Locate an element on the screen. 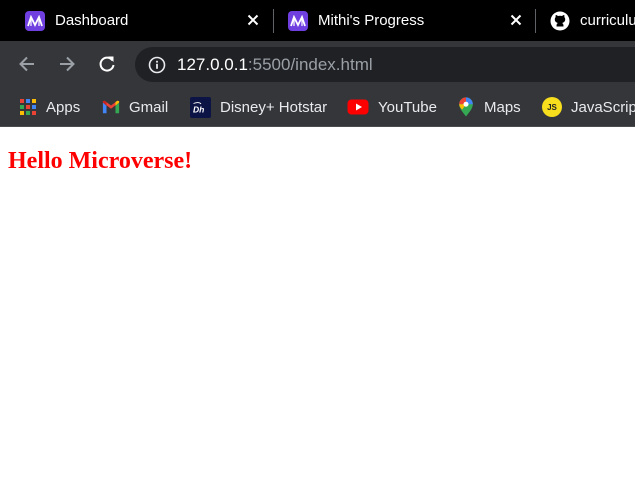  url-host: 127.0.0.1 is located at coordinates (212, 64).